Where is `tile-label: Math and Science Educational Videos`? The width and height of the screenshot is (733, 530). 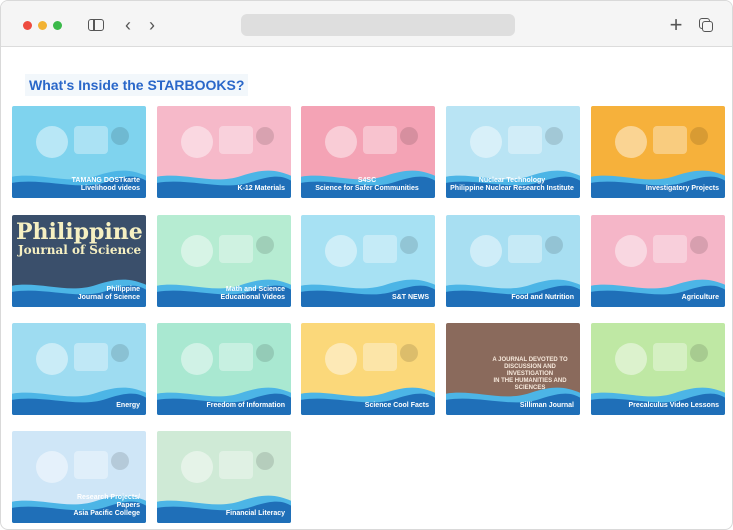 tile-label: Math and Science Educational Videos is located at coordinates (252, 293).